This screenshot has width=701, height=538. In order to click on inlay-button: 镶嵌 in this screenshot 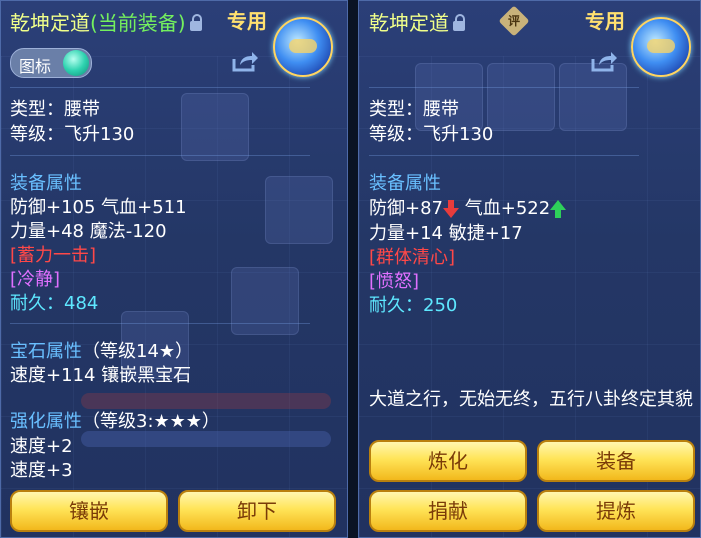, I will do `click(89, 511)`.